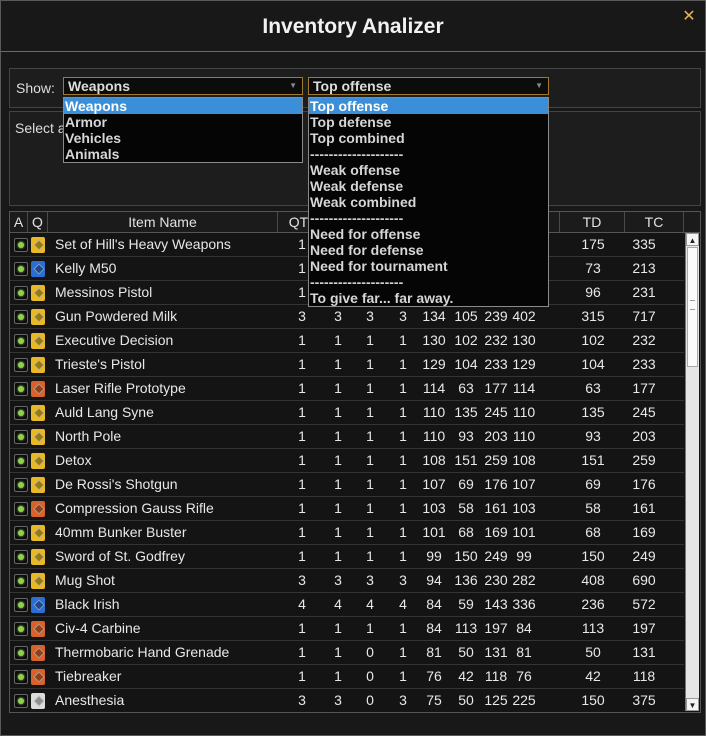 Image resolution: width=706 pixels, height=736 pixels. What do you see at coordinates (524, 508) in the screenshot?
I see `cell-to: 103` at bounding box center [524, 508].